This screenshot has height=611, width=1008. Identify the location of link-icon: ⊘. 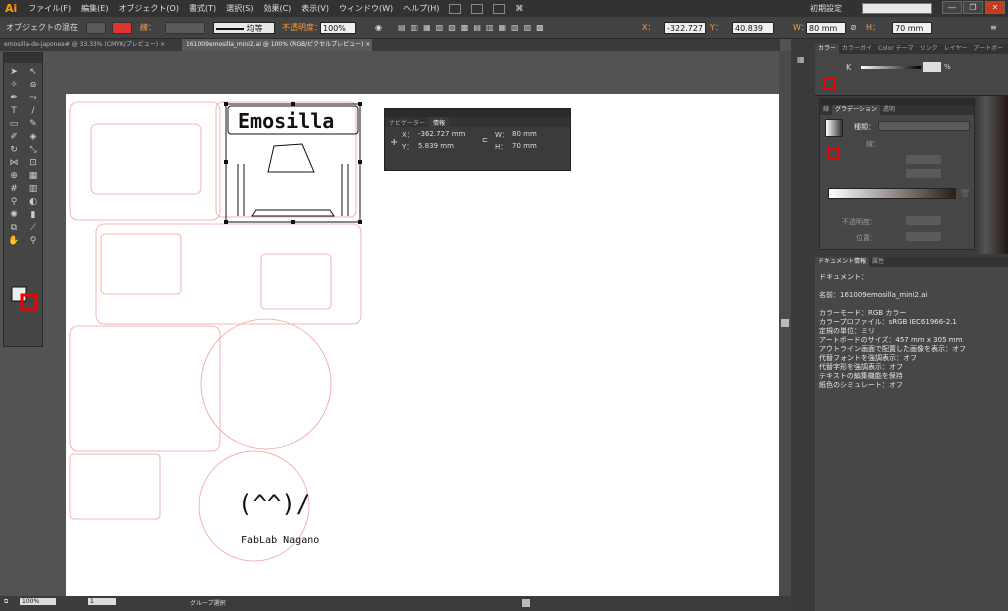
(853, 28).